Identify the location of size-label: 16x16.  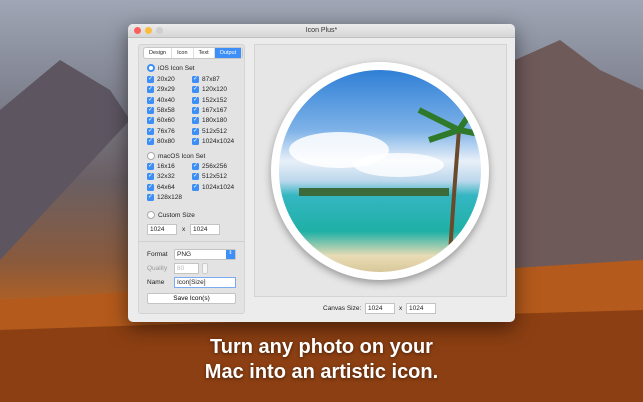
(166, 166).